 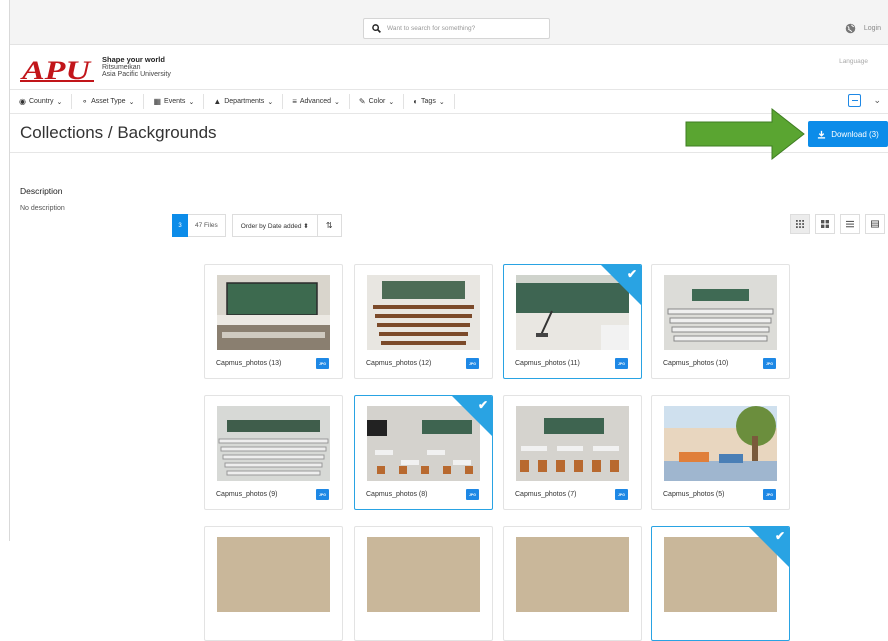 I want to click on order-dropdown: Order by Date added ⬍, so click(x=274, y=225).